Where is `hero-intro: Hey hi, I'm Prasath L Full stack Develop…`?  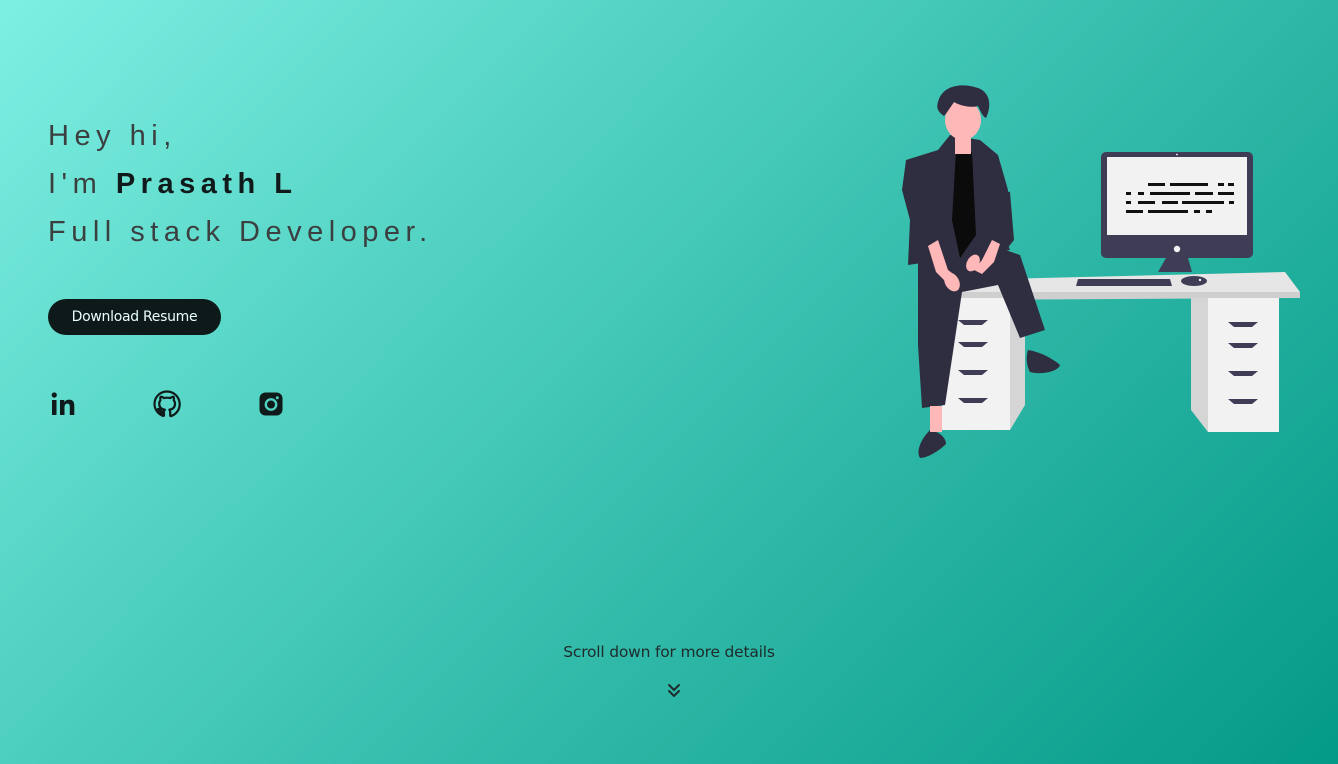 hero-intro: Hey hi, I'm Prasath L Full stack Develop… is located at coordinates (240, 184).